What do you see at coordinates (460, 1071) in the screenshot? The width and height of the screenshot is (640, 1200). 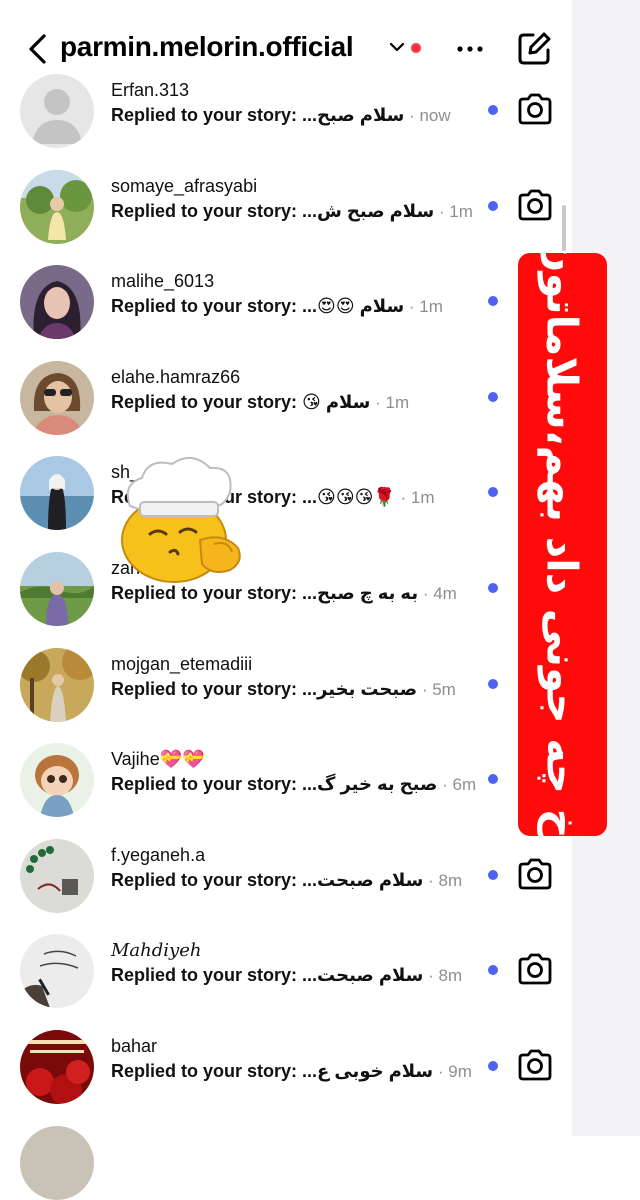 I see `thread-timestamp: 9m` at bounding box center [460, 1071].